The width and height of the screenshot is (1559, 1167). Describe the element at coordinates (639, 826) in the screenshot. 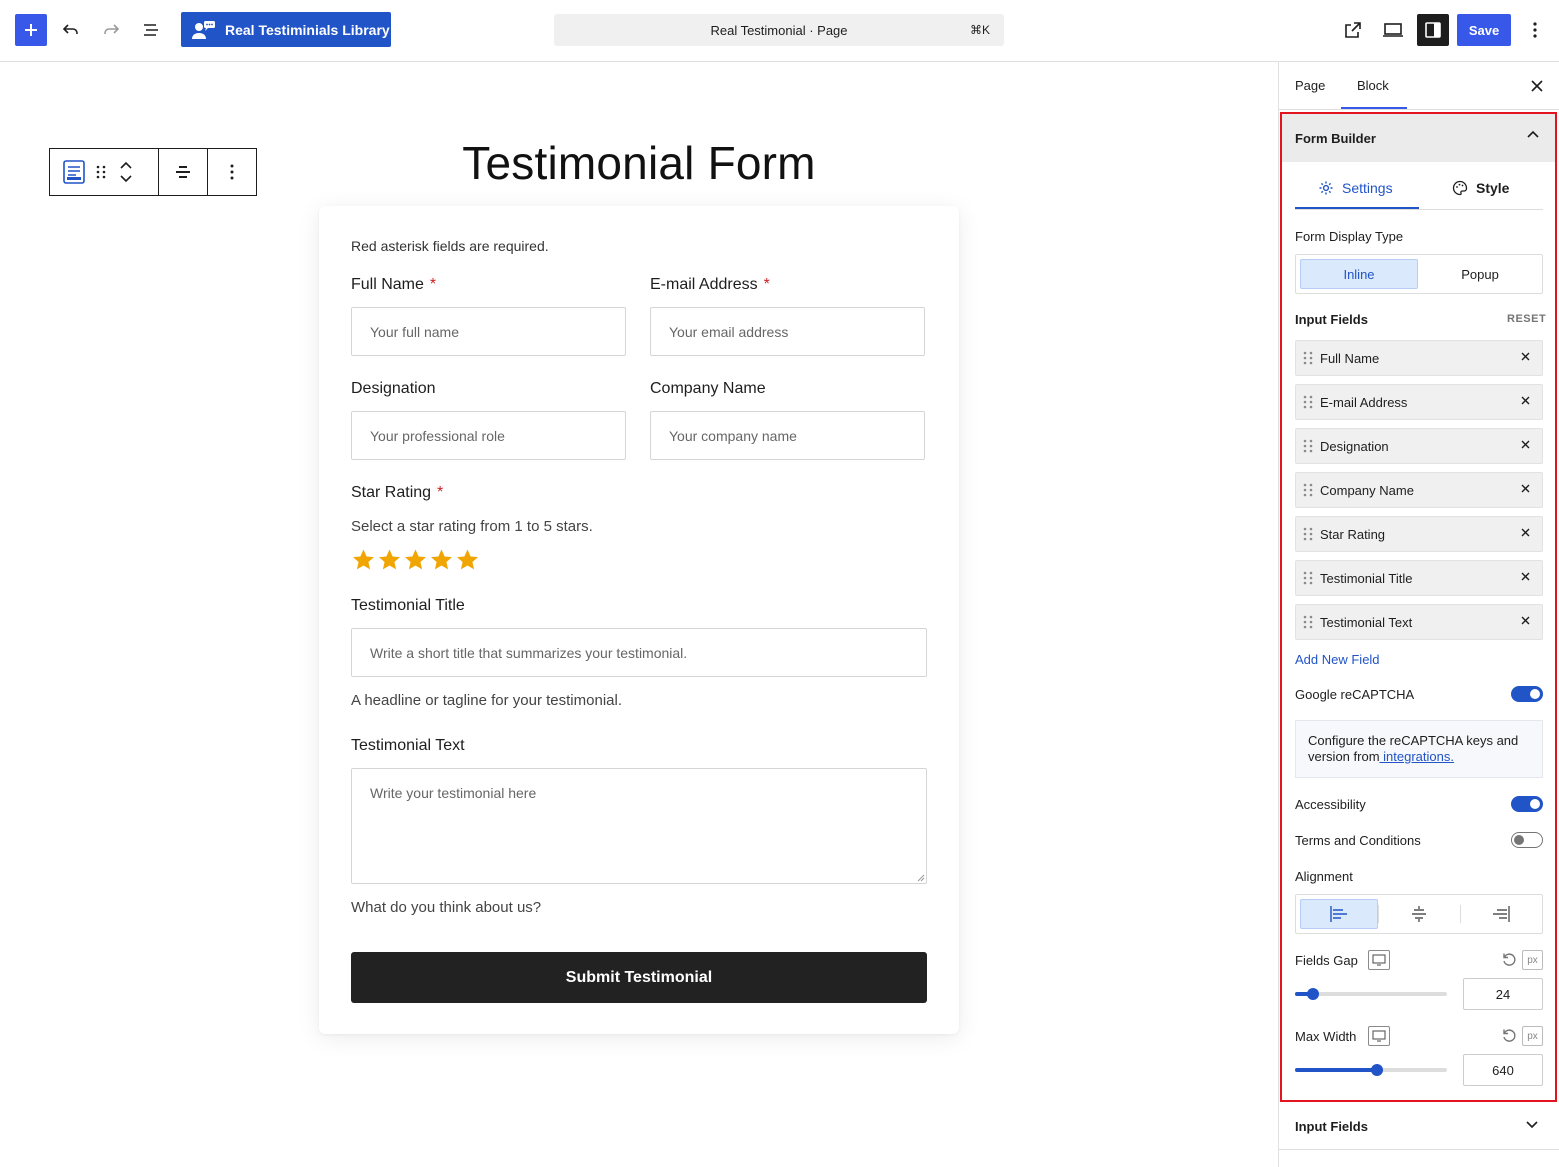

I see `testimonial-text-input: Write your testimonial here` at that location.